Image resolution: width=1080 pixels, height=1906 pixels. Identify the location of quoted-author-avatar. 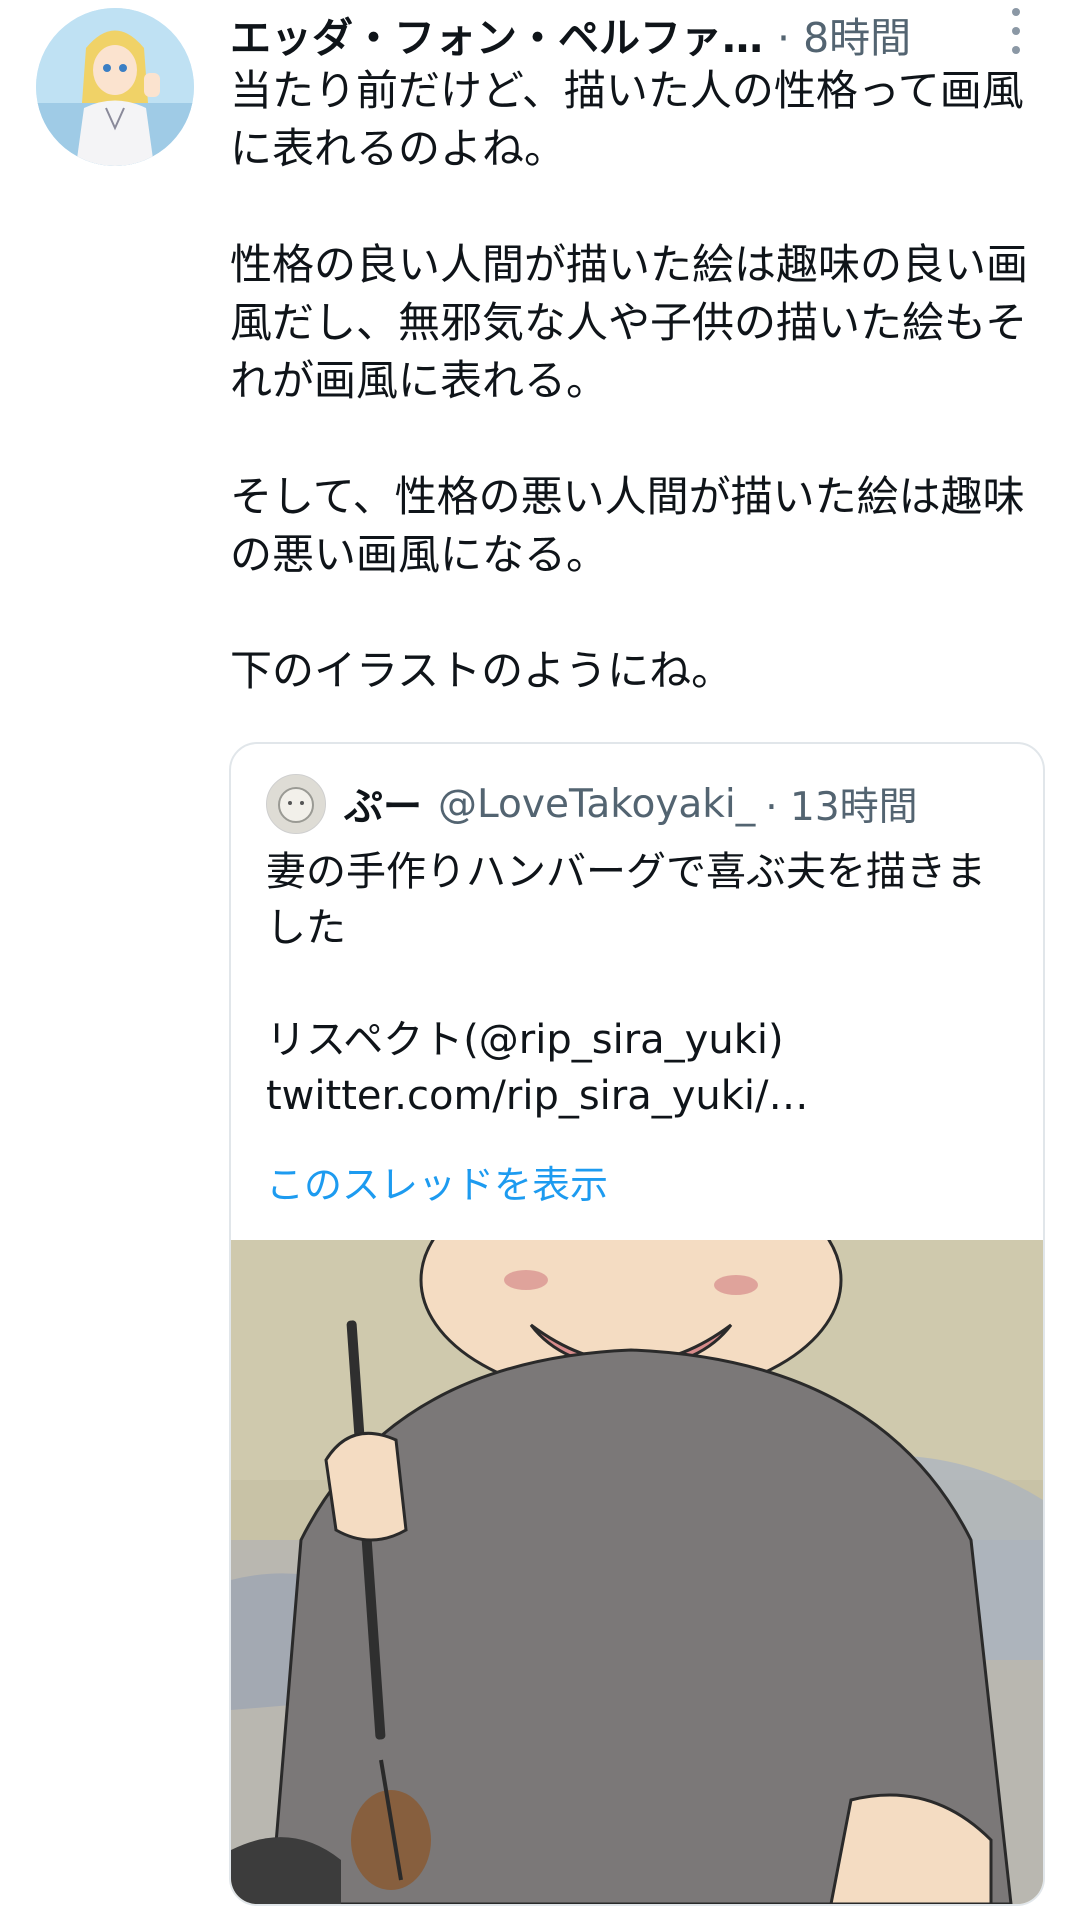
(296, 804).